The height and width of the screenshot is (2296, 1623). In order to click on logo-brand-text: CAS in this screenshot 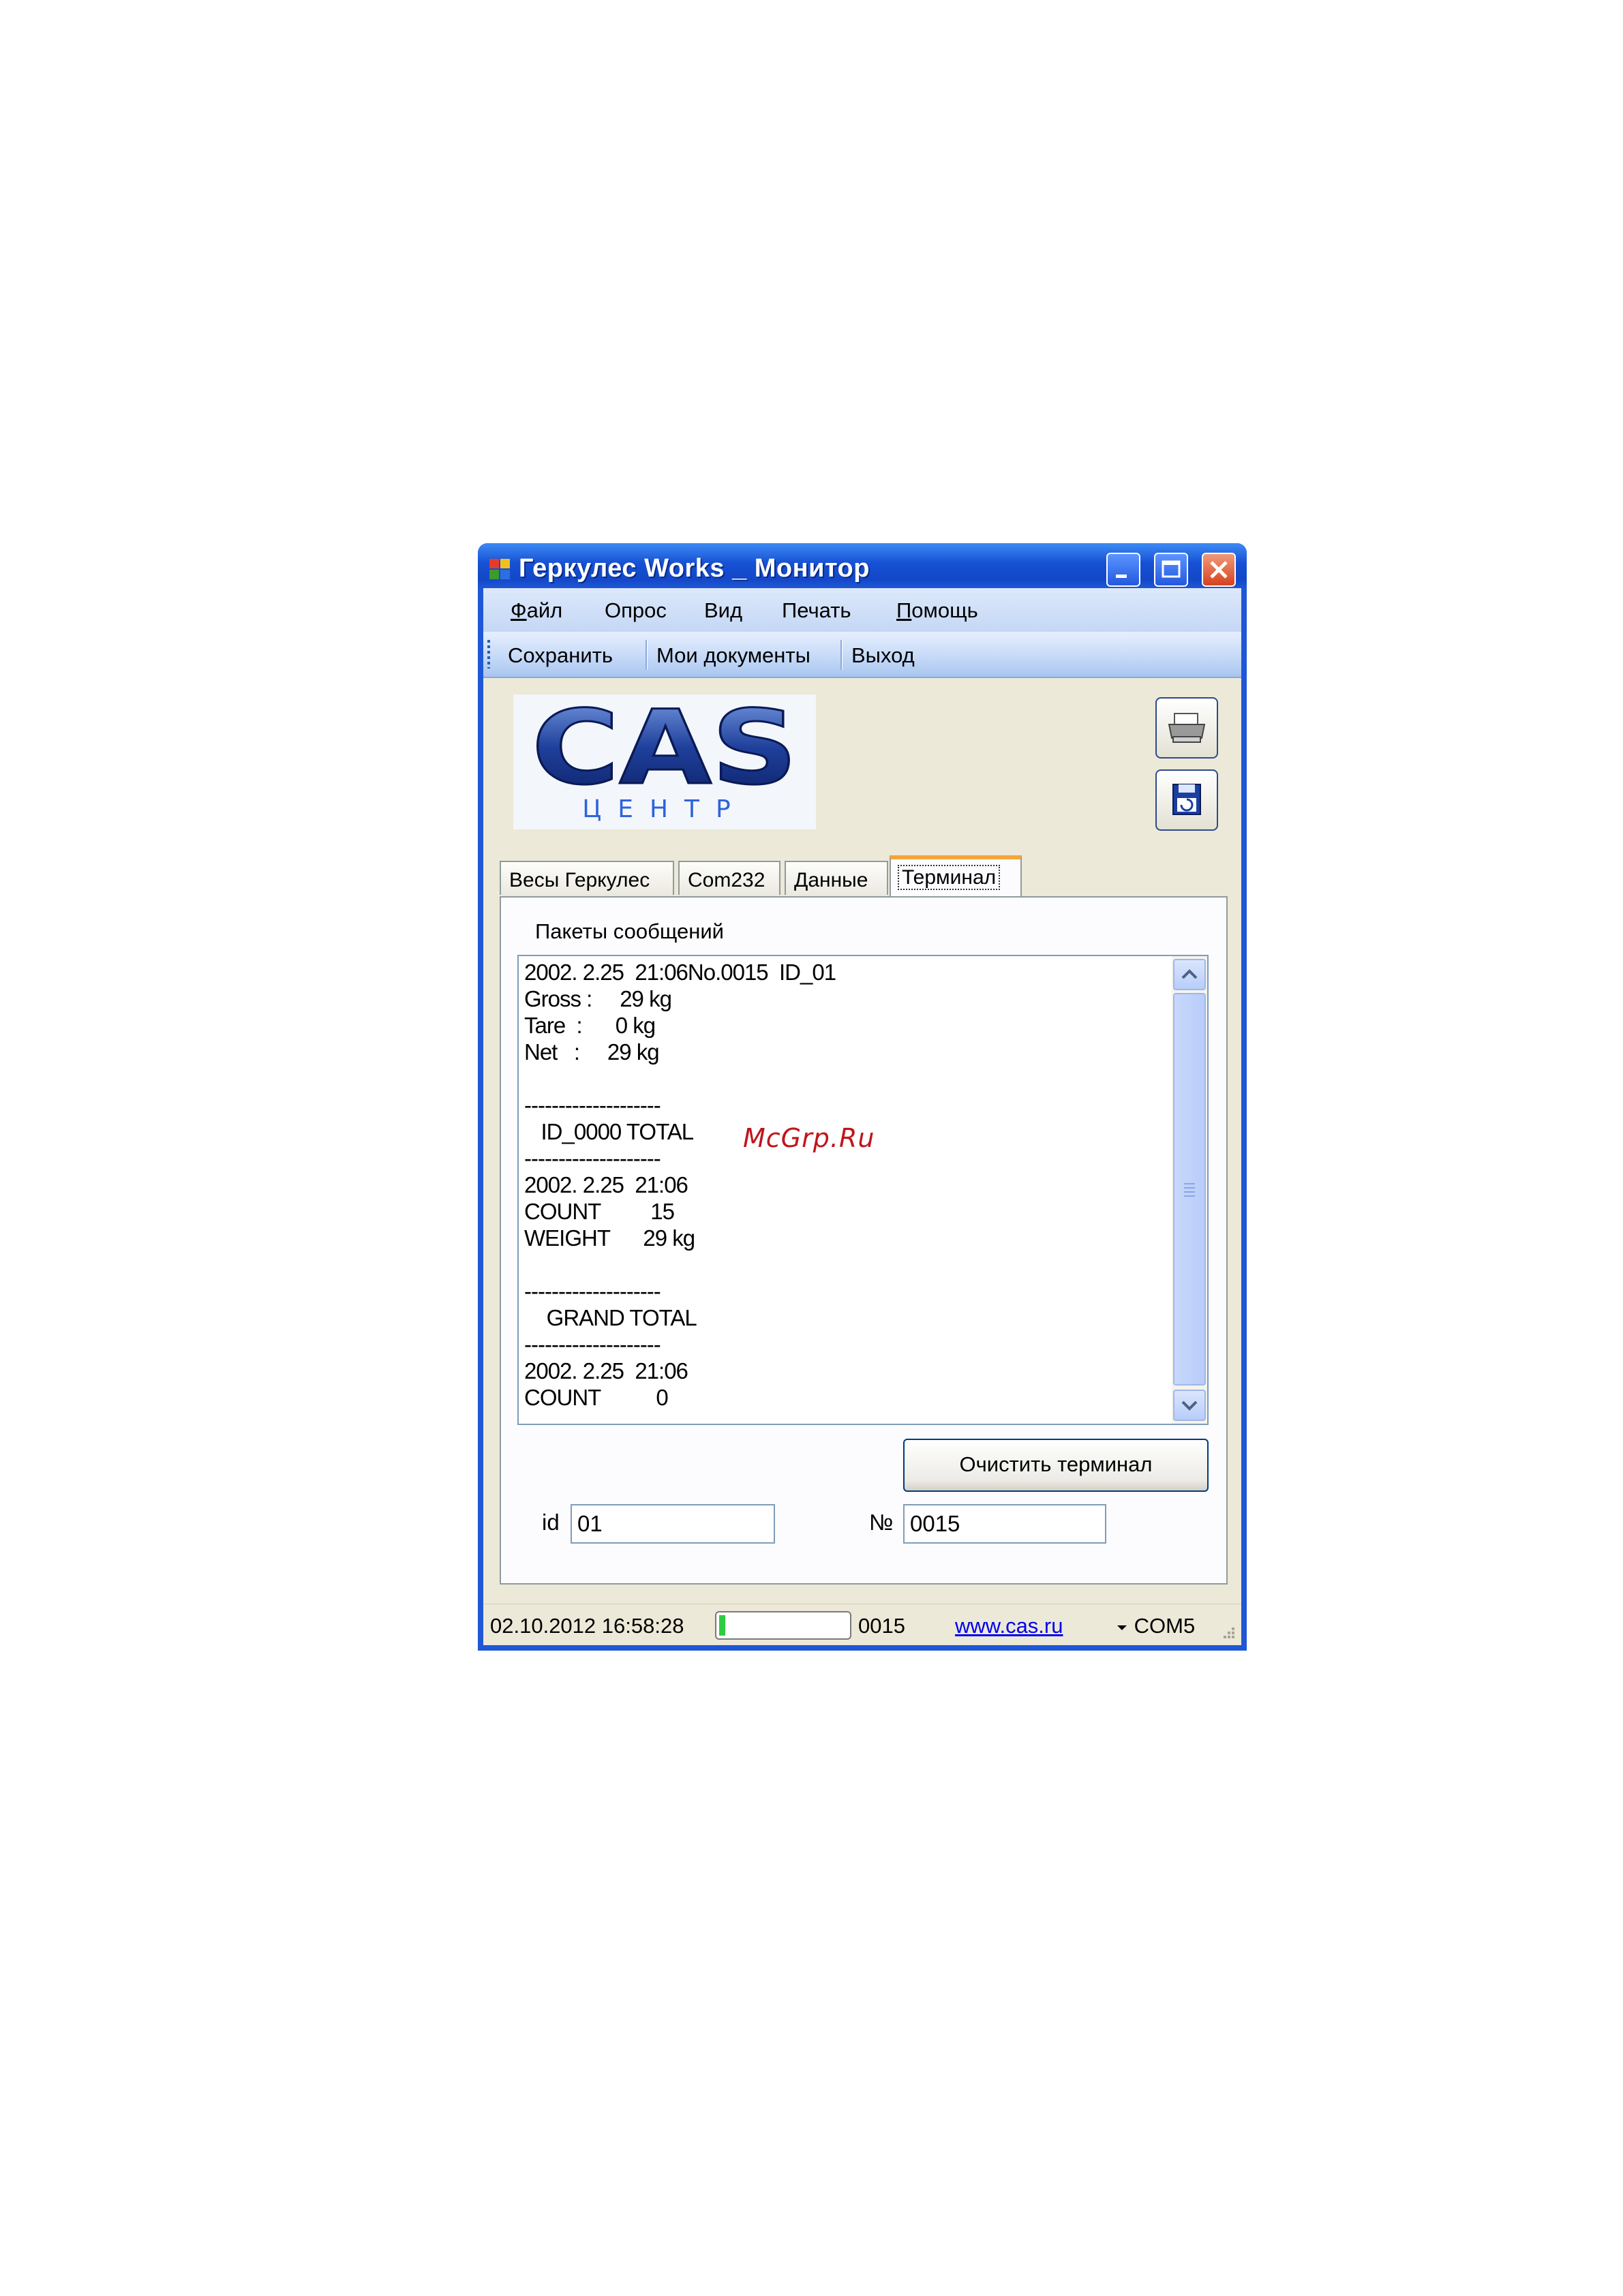, I will do `click(665, 751)`.